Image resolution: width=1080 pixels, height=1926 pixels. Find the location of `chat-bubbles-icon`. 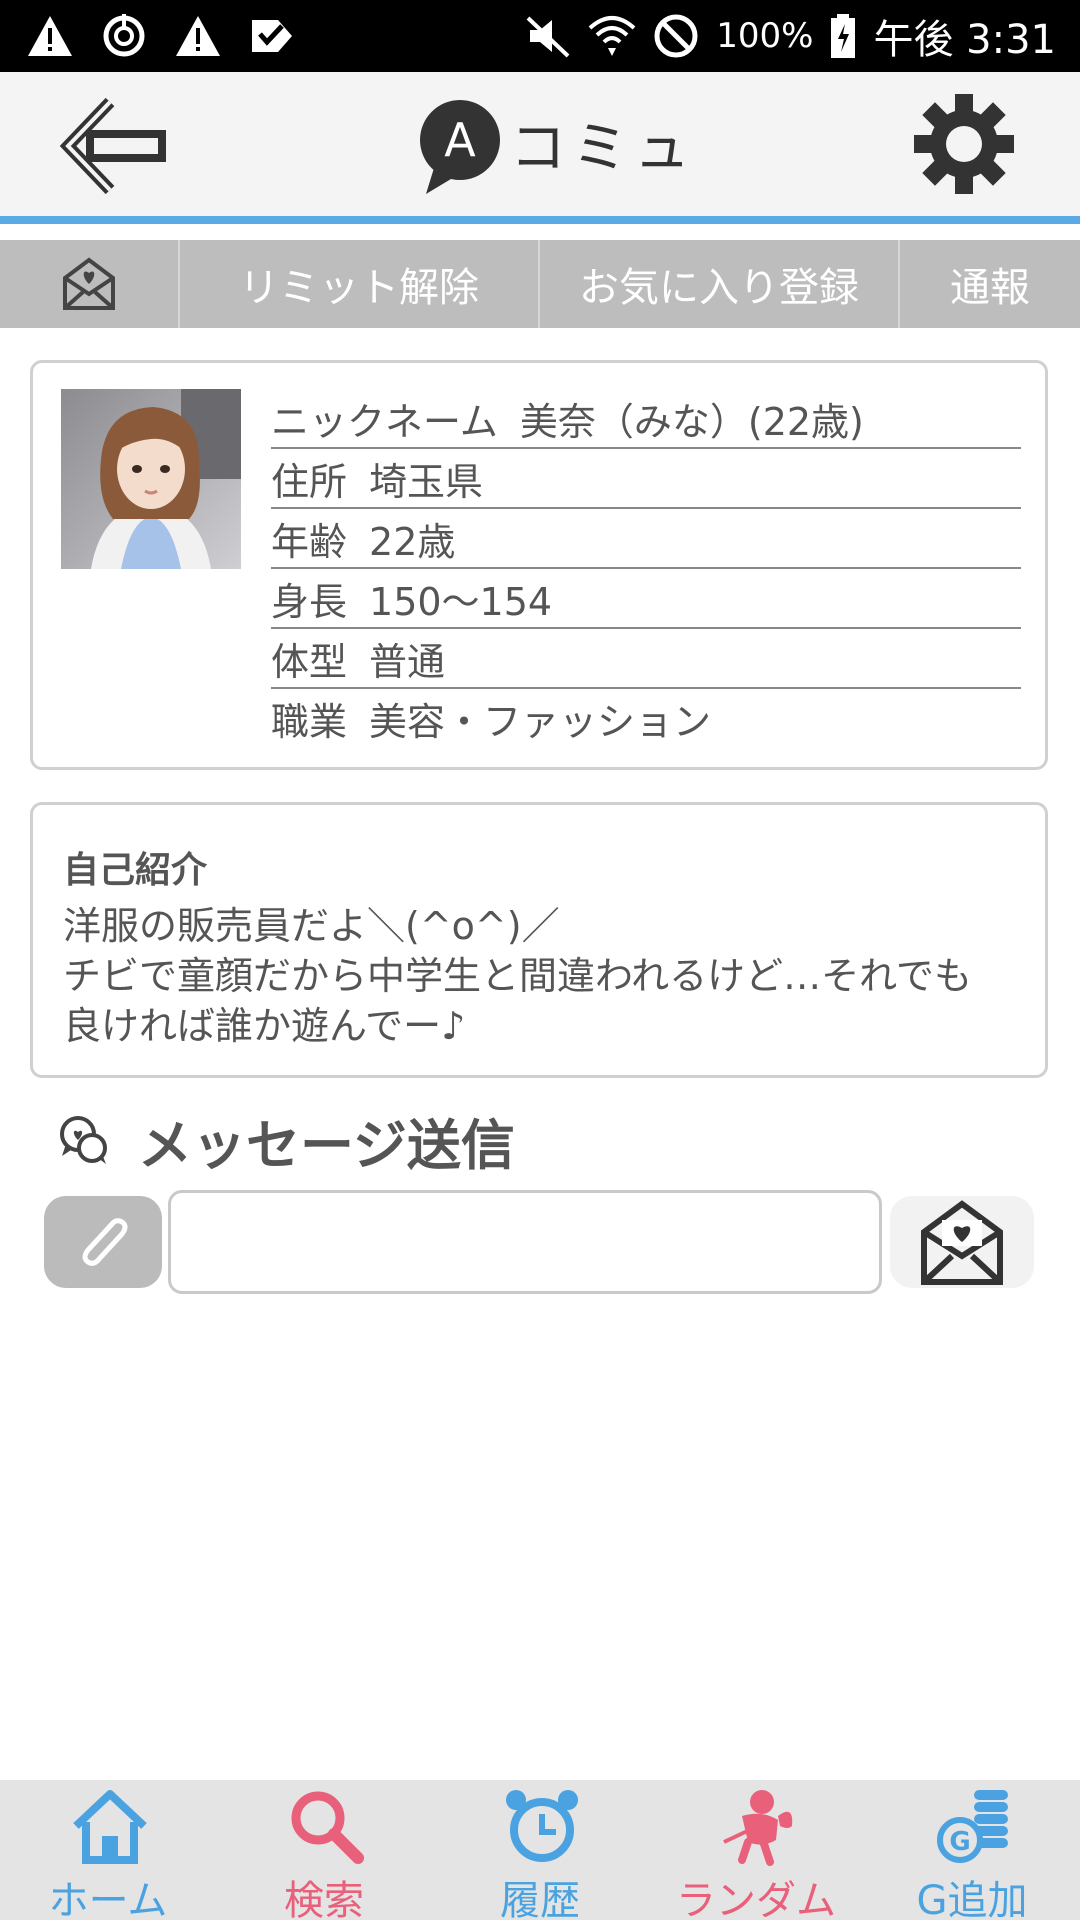

chat-bubbles-icon is located at coordinates (83, 1140).